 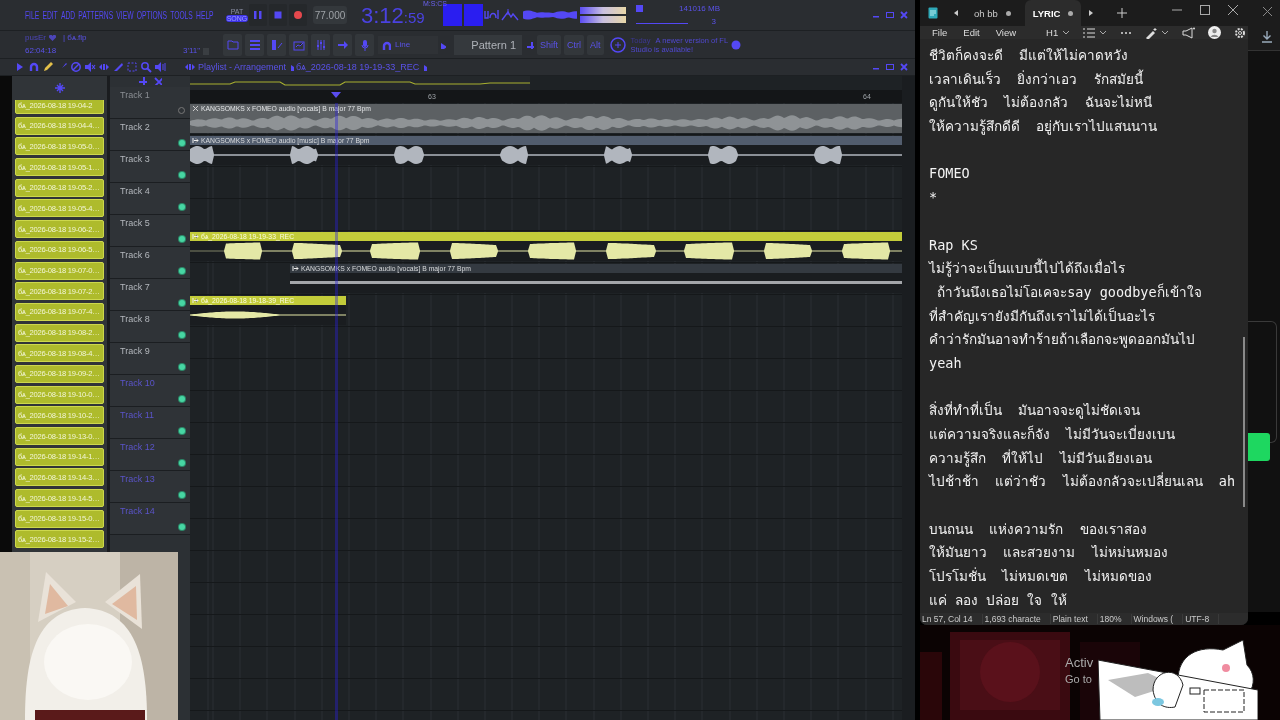 I want to click on wave-icon, so click(x=492, y=15).